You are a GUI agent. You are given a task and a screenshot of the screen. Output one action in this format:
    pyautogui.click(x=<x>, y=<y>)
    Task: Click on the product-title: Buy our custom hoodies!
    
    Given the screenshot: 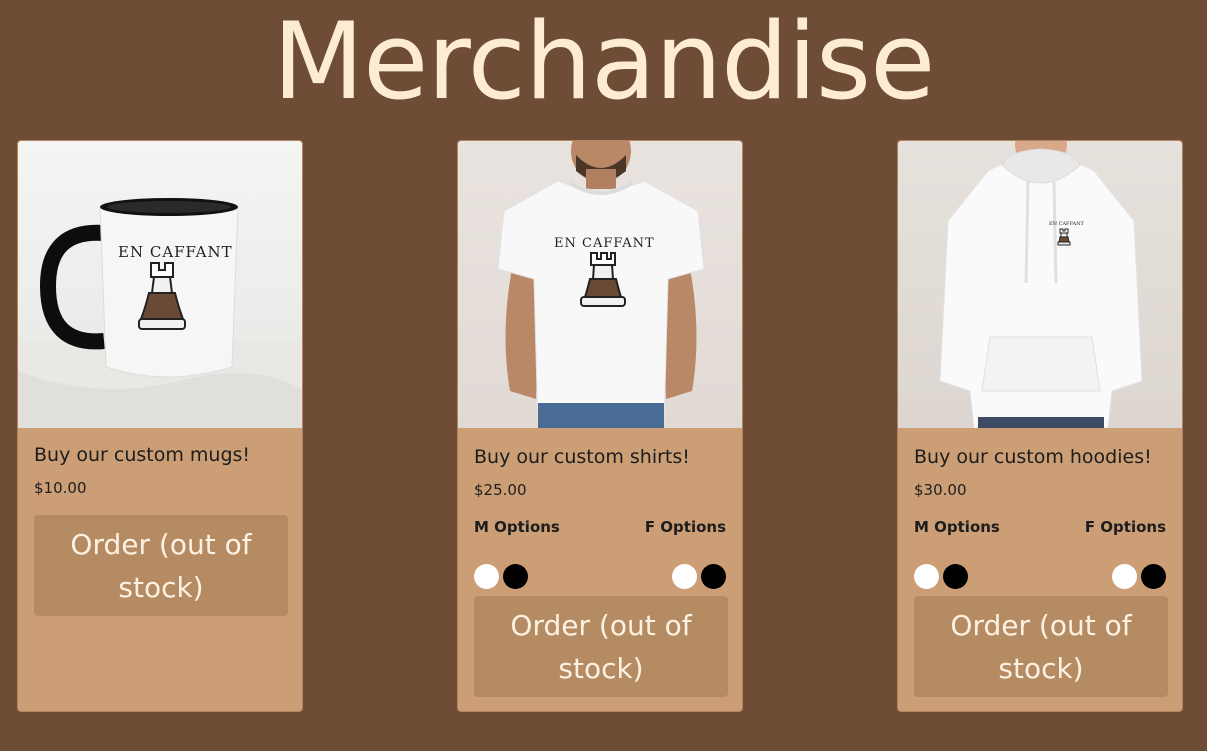 What is the action you would take?
    pyautogui.click(x=1033, y=457)
    